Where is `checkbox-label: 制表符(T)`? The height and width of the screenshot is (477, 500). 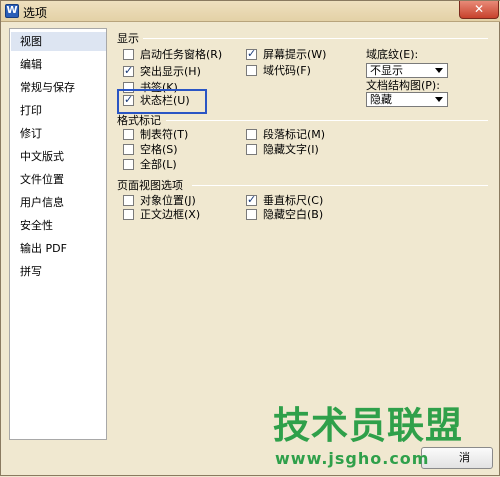 checkbox-label: 制表符(T) is located at coordinates (164, 134).